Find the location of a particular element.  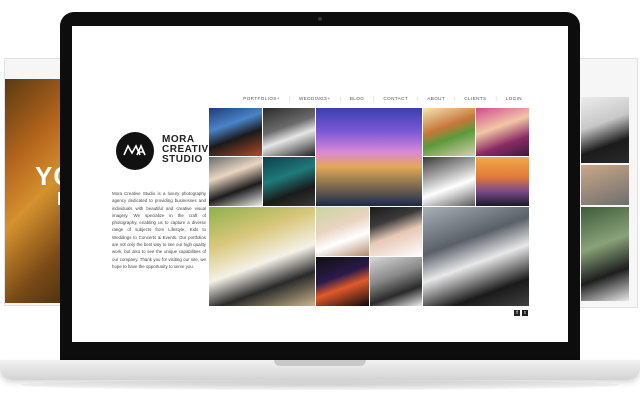

sunset-couple-photo-tile is located at coordinates (502, 181).